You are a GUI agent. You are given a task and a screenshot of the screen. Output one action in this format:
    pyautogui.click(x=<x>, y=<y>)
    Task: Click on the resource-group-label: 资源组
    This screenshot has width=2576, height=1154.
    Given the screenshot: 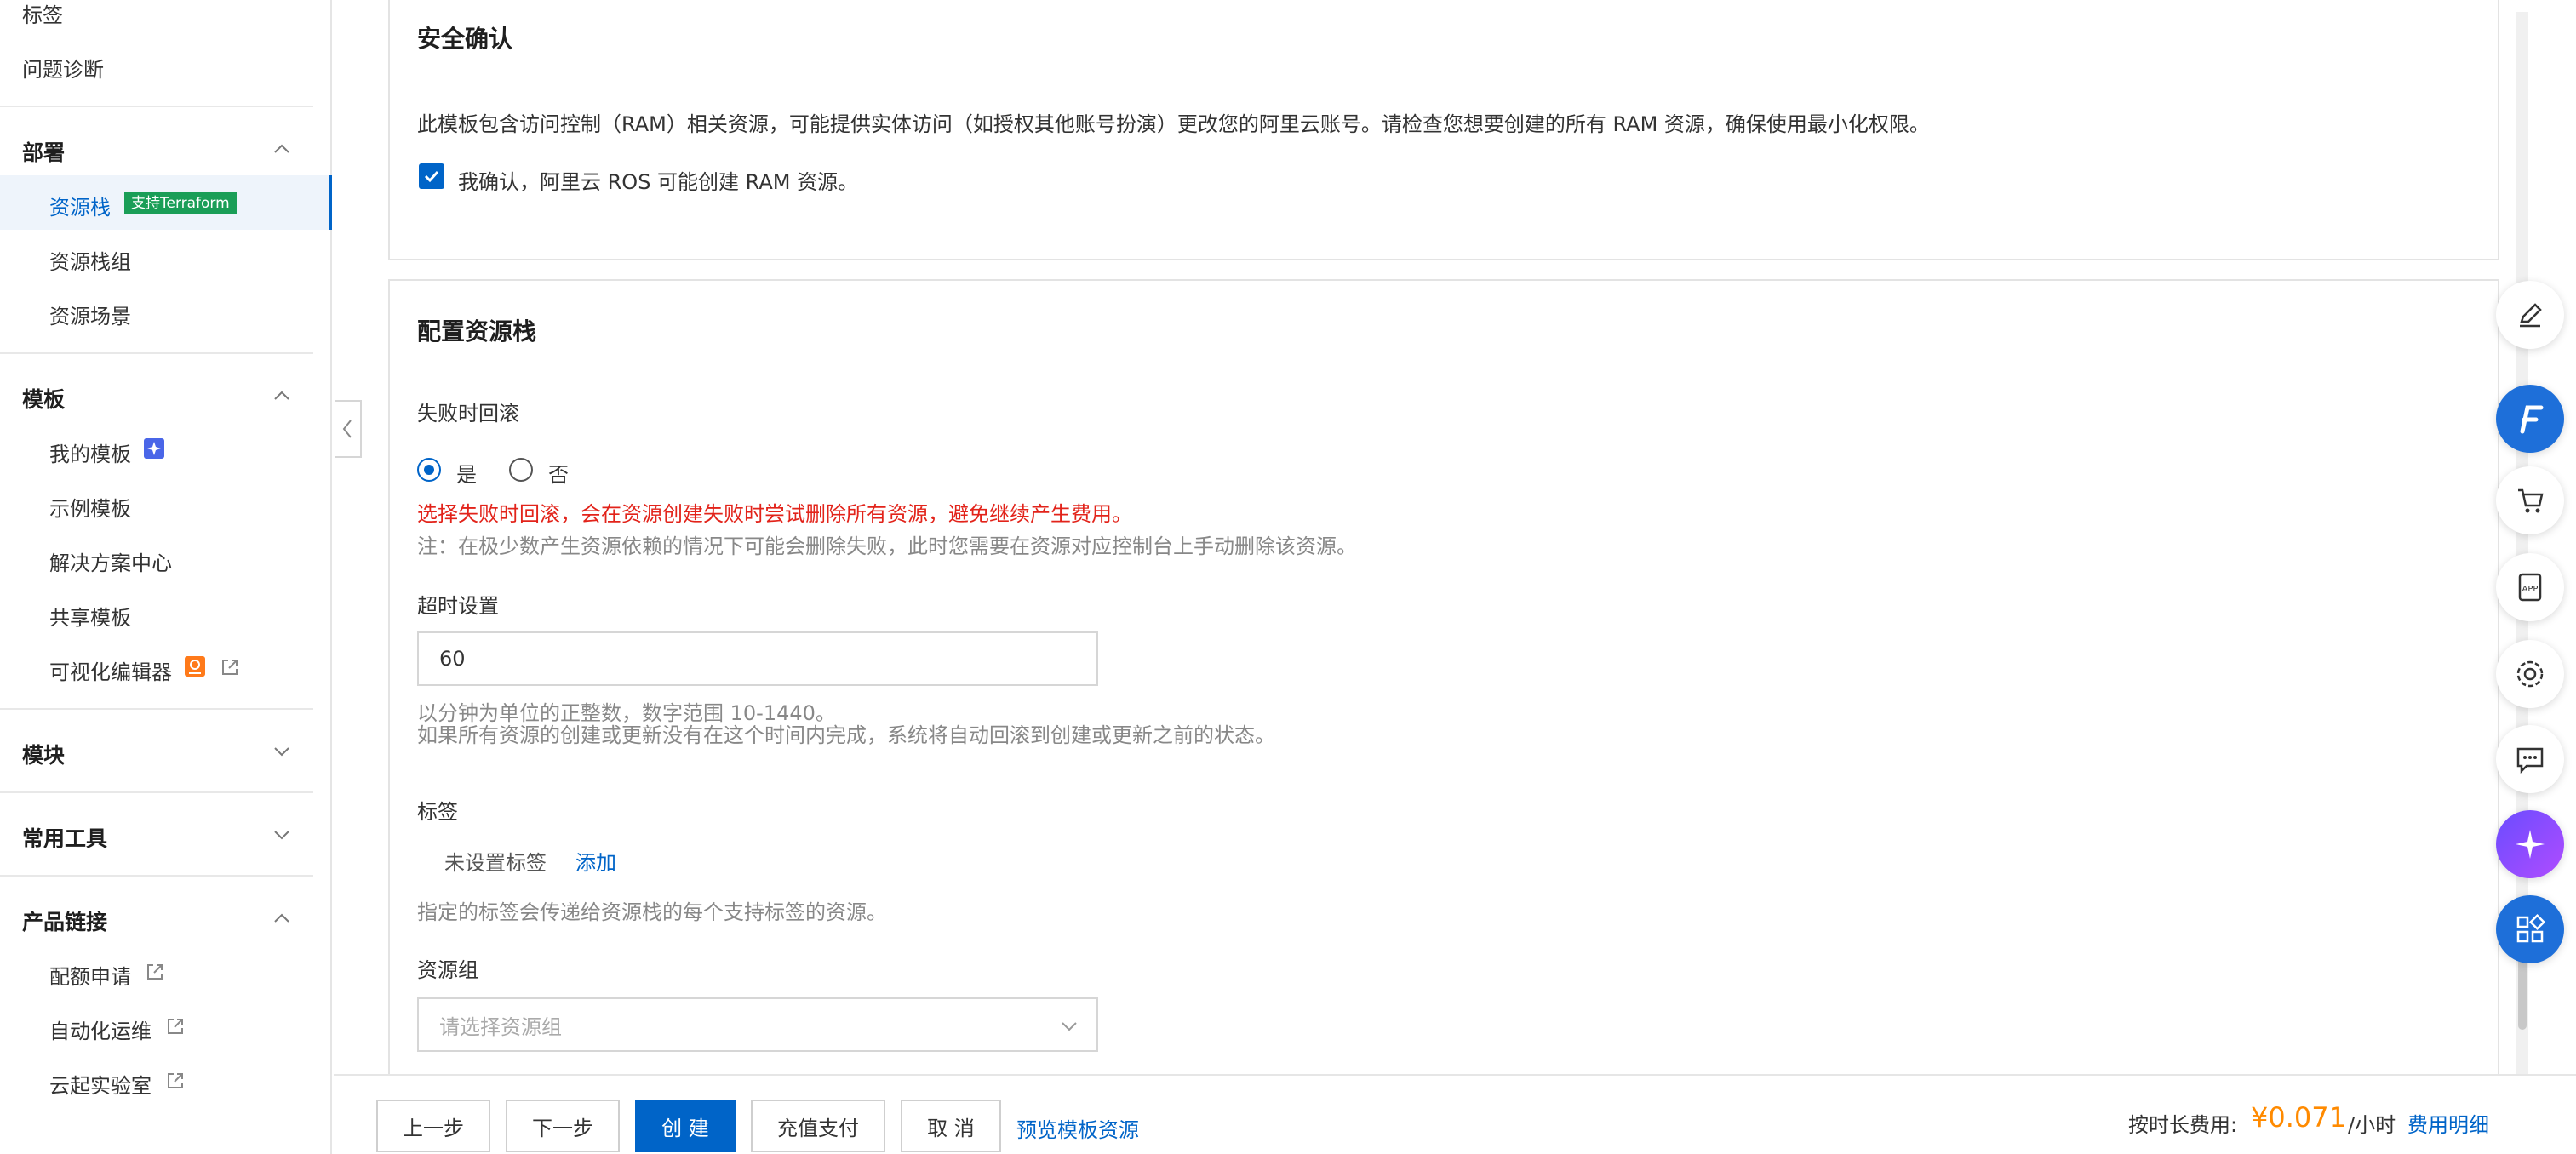 What is the action you would take?
    pyautogui.click(x=447, y=970)
    